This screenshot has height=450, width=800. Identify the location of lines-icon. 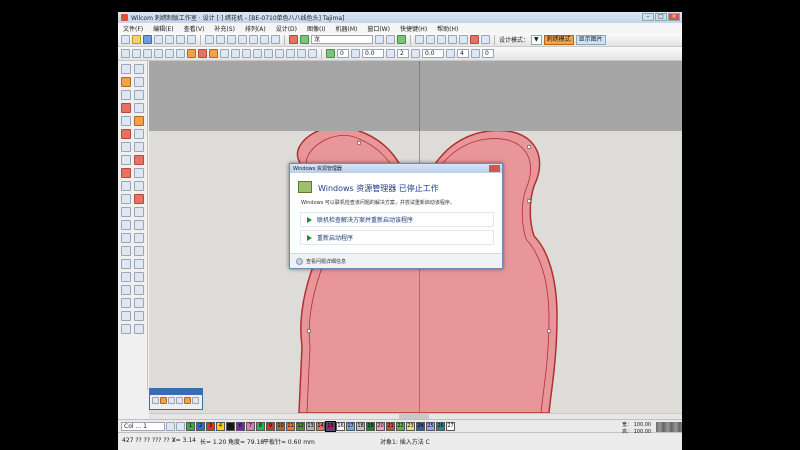
(126, 264).